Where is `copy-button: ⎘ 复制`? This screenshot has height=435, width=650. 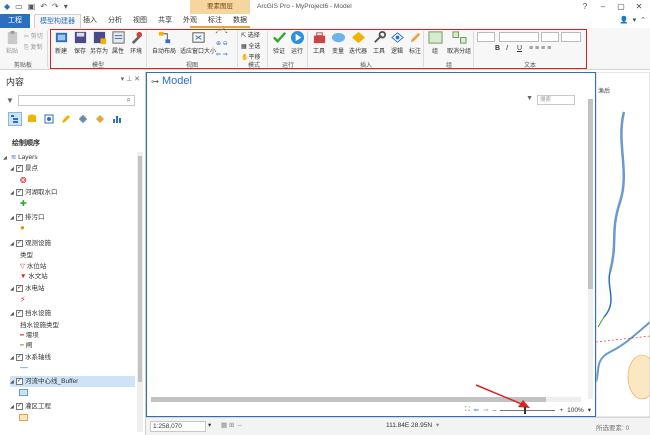 copy-button: ⎘ 复制 is located at coordinates (33, 47).